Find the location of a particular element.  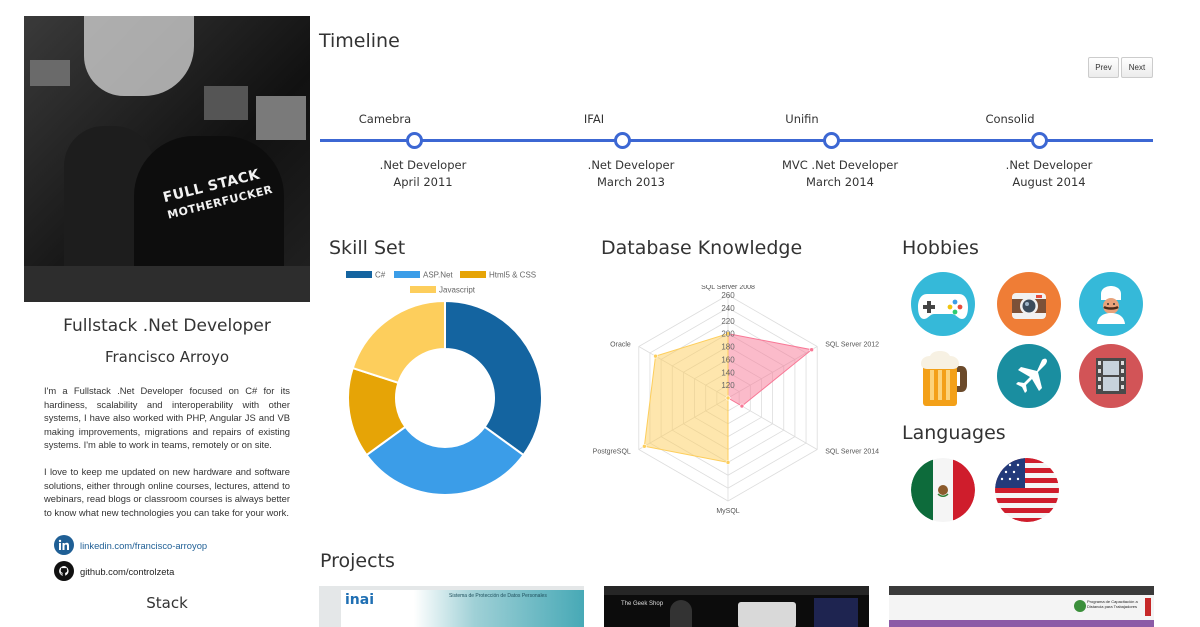

radar-tick-label: 180 is located at coordinates (728, 347).